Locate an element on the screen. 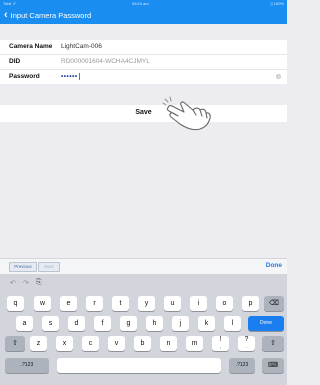  key-g: g is located at coordinates (128, 323).